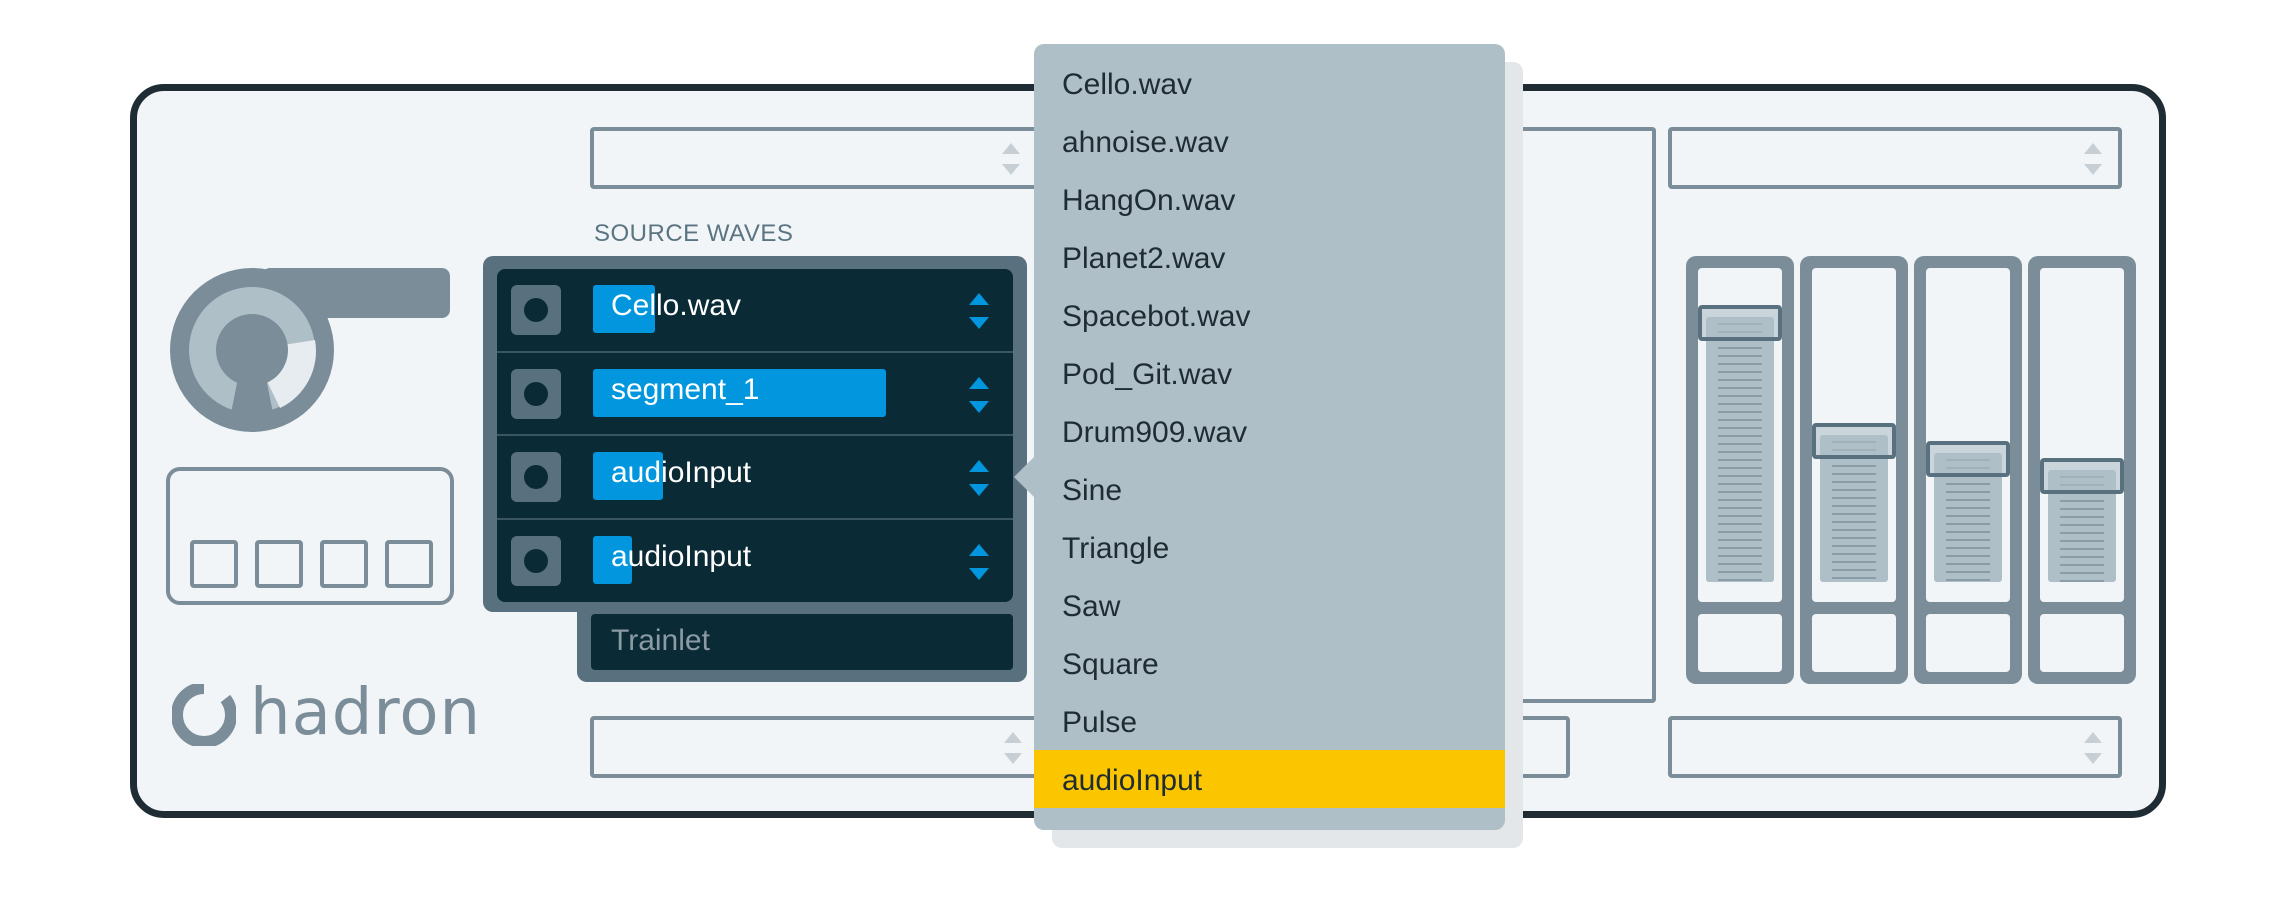 This screenshot has width=2292, height=918. What do you see at coordinates (1127, 84) in the screenshot?
I see `dropdown-item-label: Cello.wav` at bounding box center [1127, 84].